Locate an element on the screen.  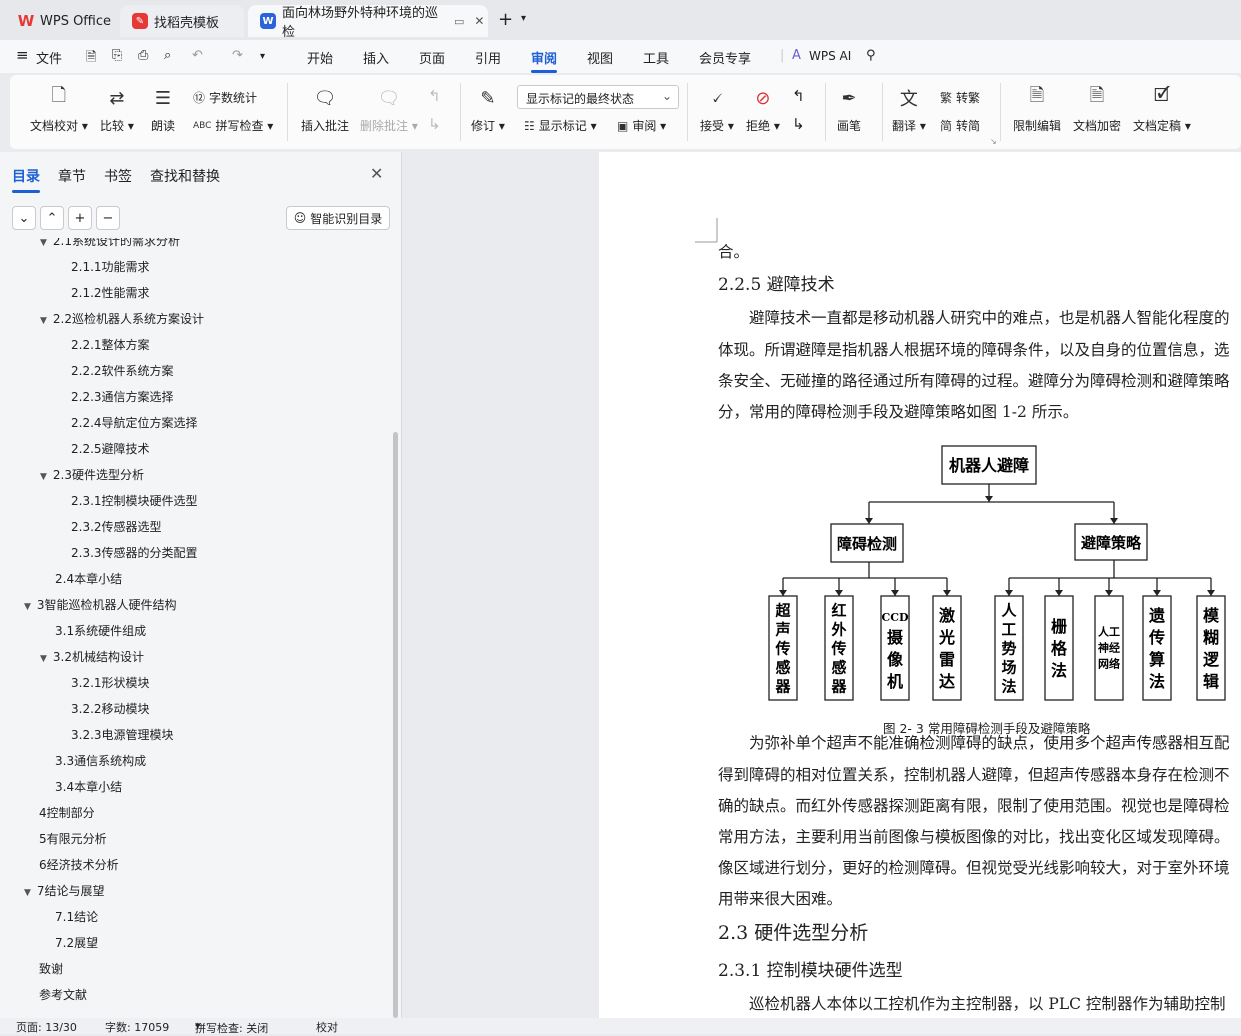
word-count-button: ⑫ 字数统计 is located at coordinates (225, 97).